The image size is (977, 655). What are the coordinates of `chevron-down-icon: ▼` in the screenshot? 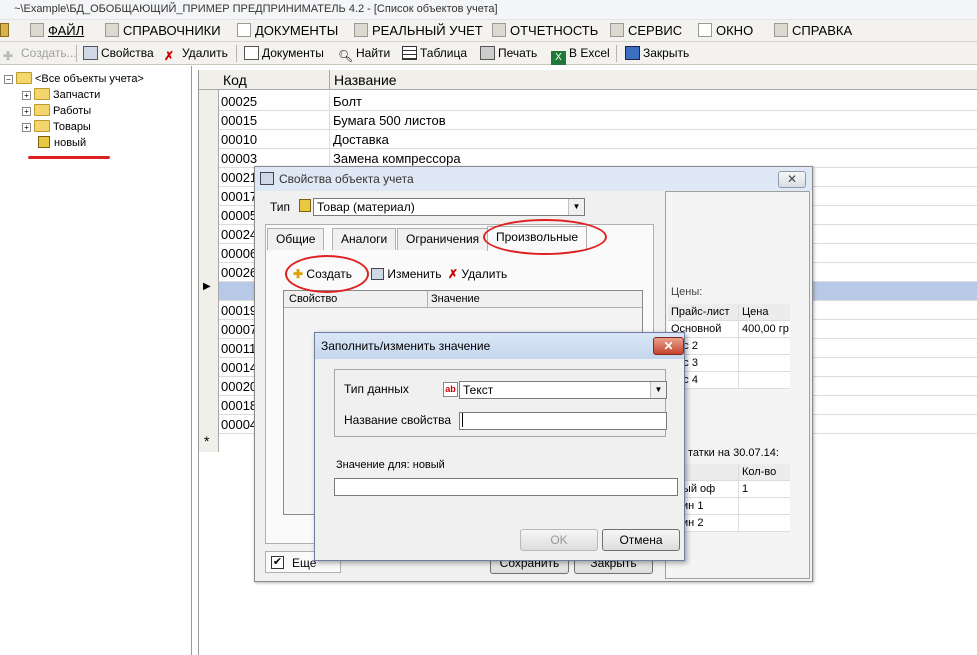 It's located at (658, 390).